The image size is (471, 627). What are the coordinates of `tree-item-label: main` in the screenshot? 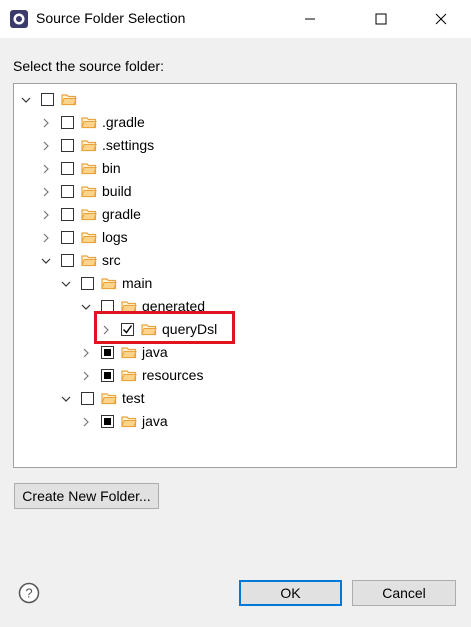 It's located at (137, 283).